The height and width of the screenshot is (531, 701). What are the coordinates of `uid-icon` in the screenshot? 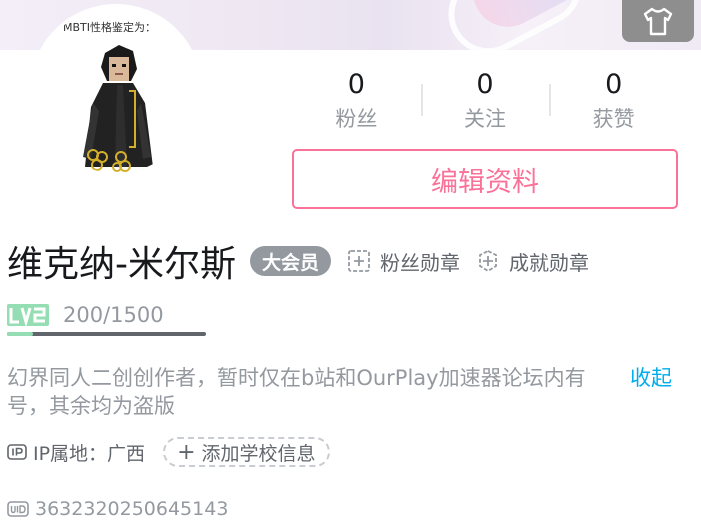 It's located at (18, 509).